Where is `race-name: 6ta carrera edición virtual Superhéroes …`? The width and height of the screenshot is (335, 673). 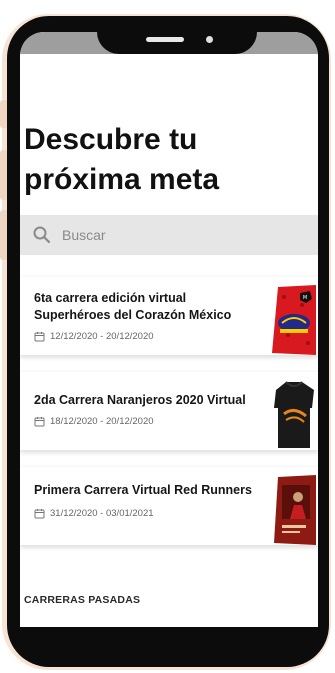
race-name: 6ta carrera edición virtual Superhéroes … is located at coordinates (133, 306).